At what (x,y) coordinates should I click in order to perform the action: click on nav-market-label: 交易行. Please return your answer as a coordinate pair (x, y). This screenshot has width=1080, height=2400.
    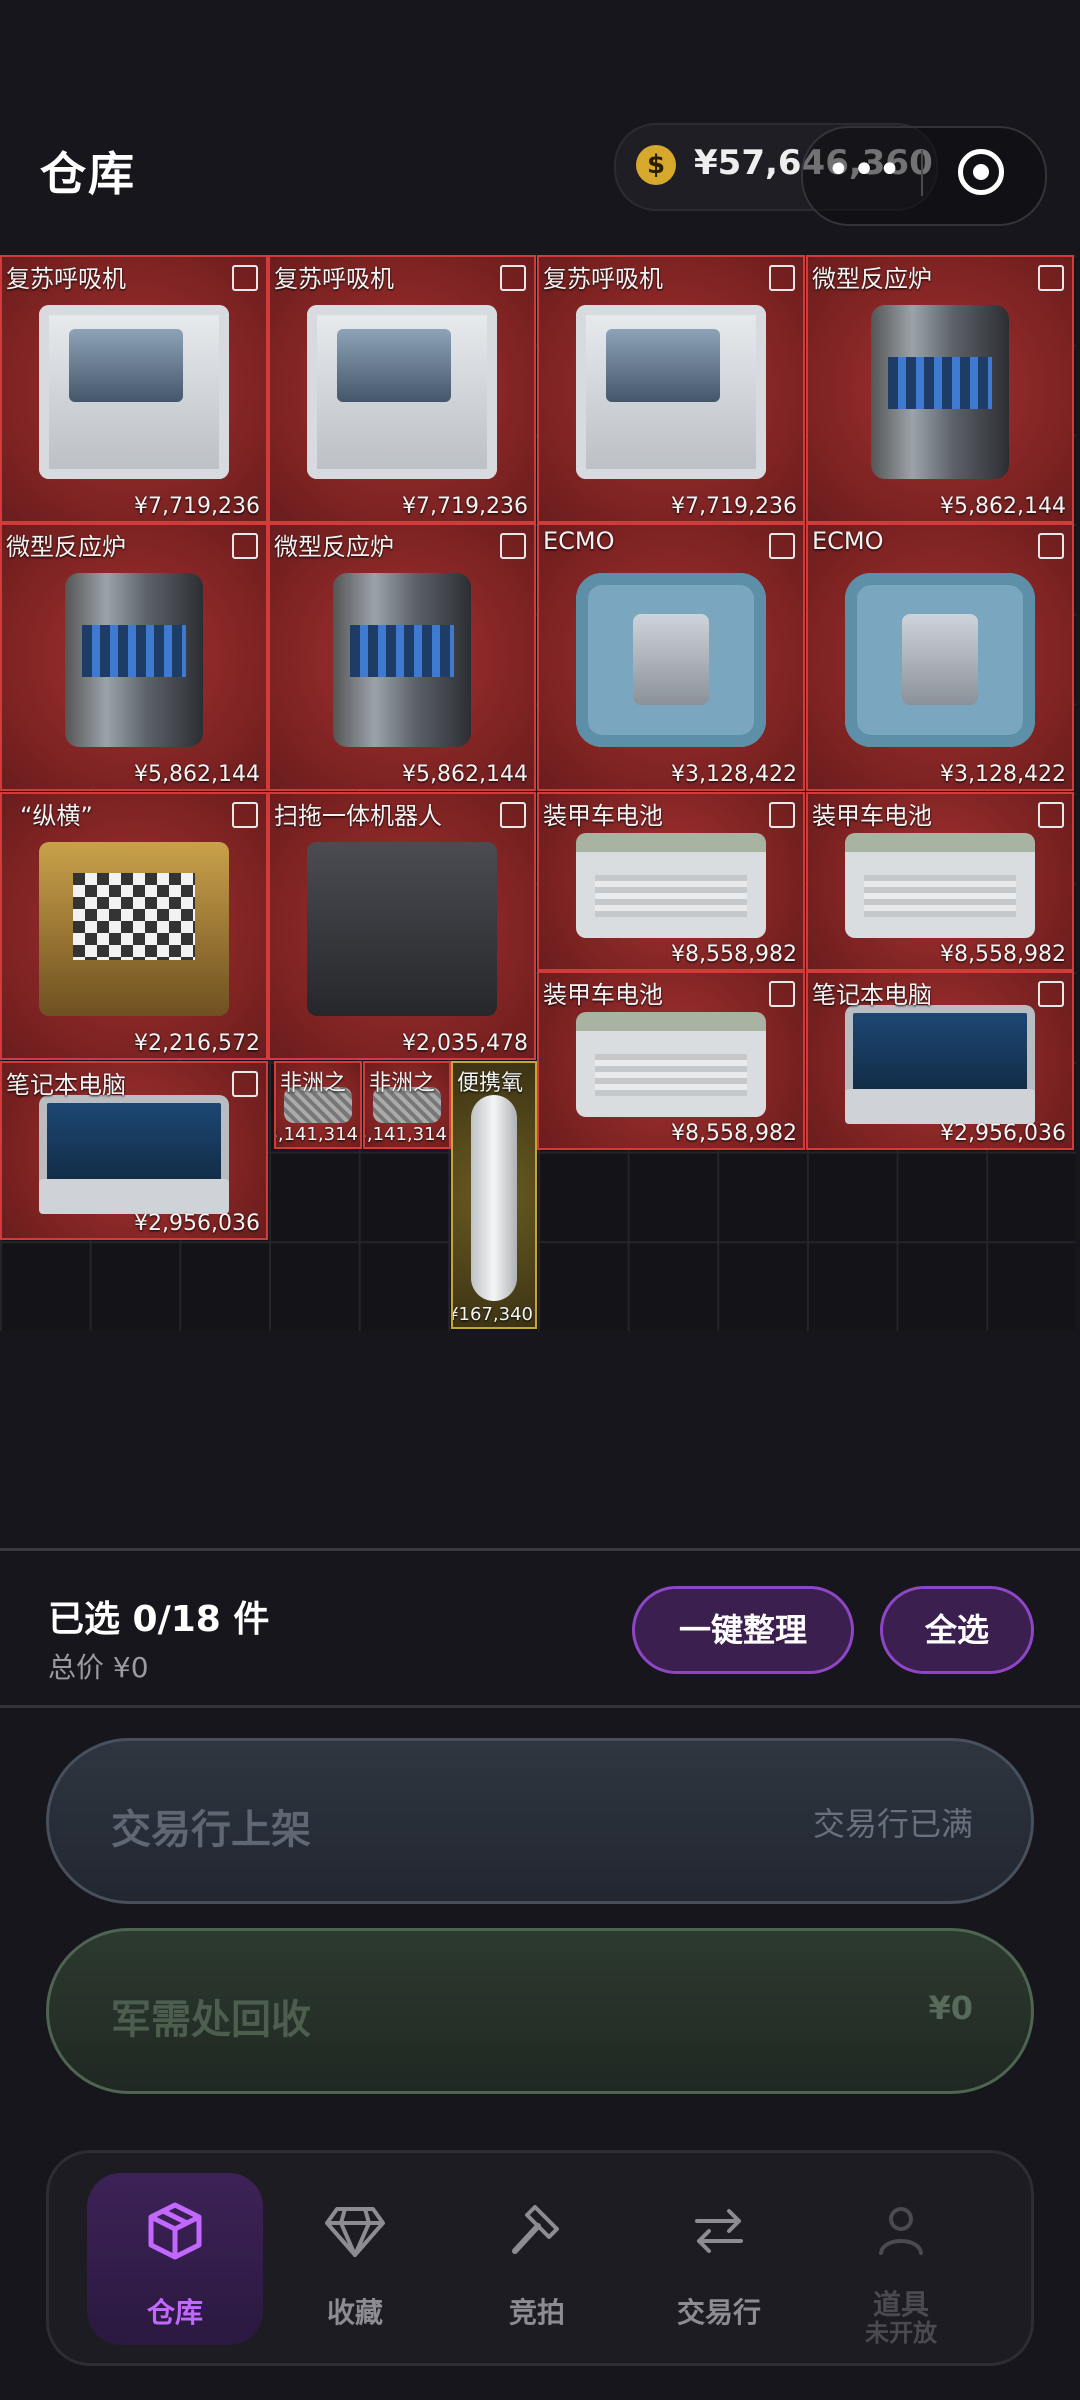
    Looking at the image, I should click on (718, 2312).